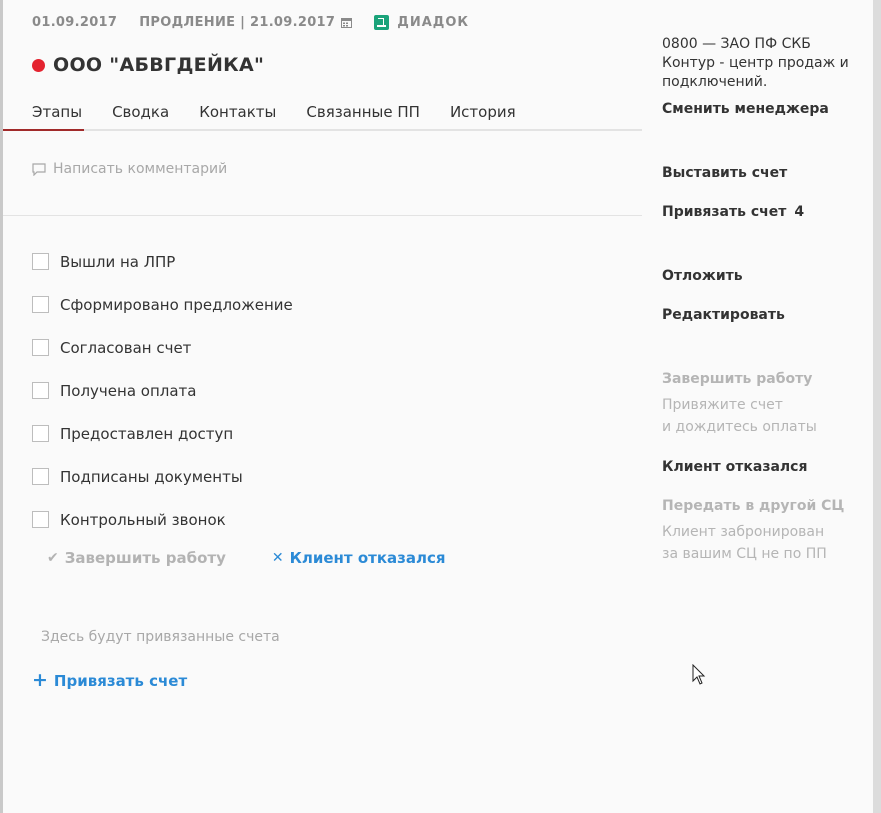 The width and height of the screenshot is (881, 813). I want to click on status-dot-icon, so click(38, 65).